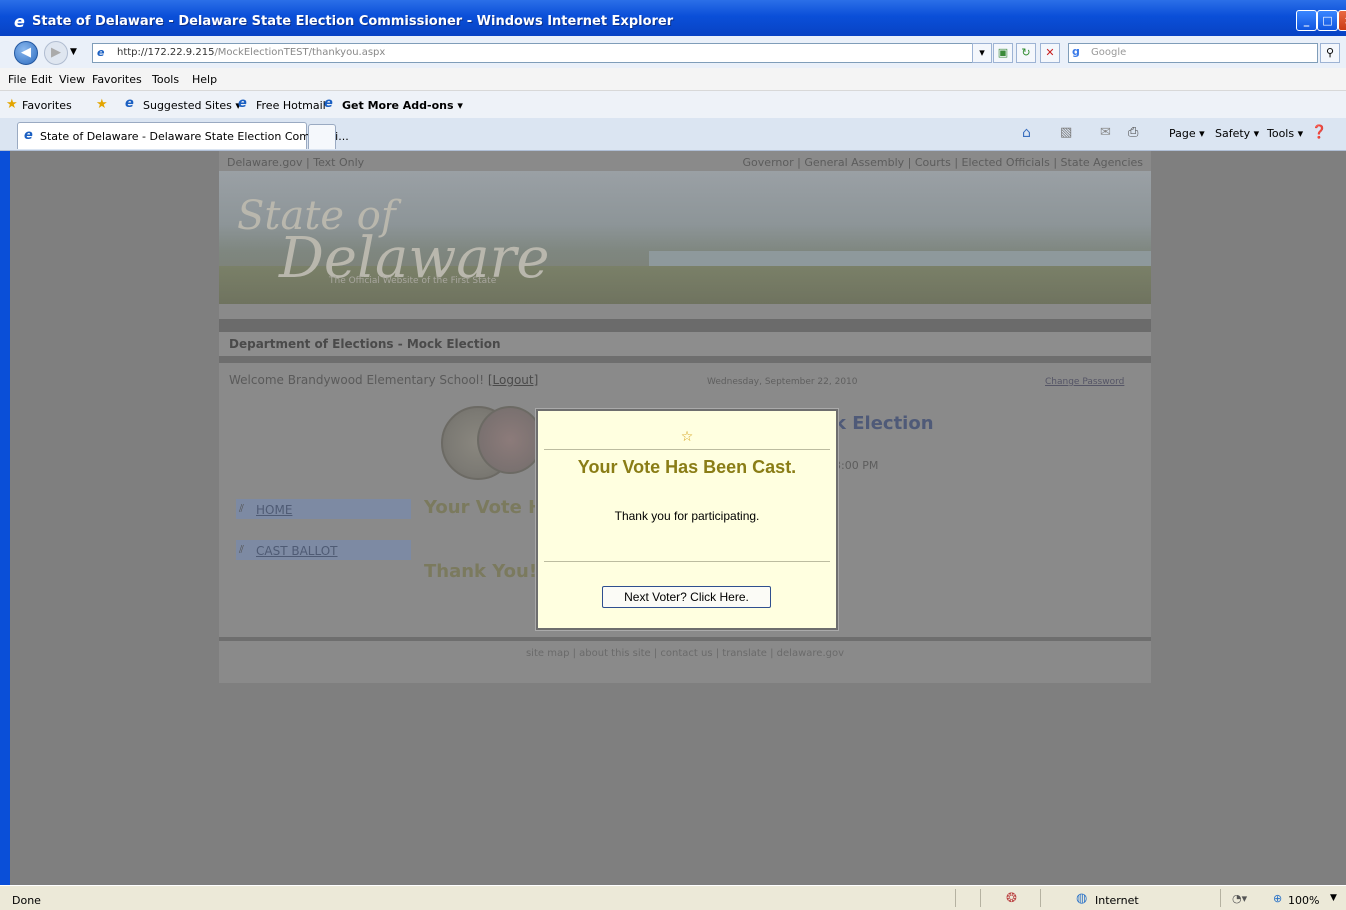 Image resolution: width=1346 pixels, height=910 pixels. Describe the element at coordinates (1303, 900) in the screenshot. I see `zoom-level: 100%` at that location.